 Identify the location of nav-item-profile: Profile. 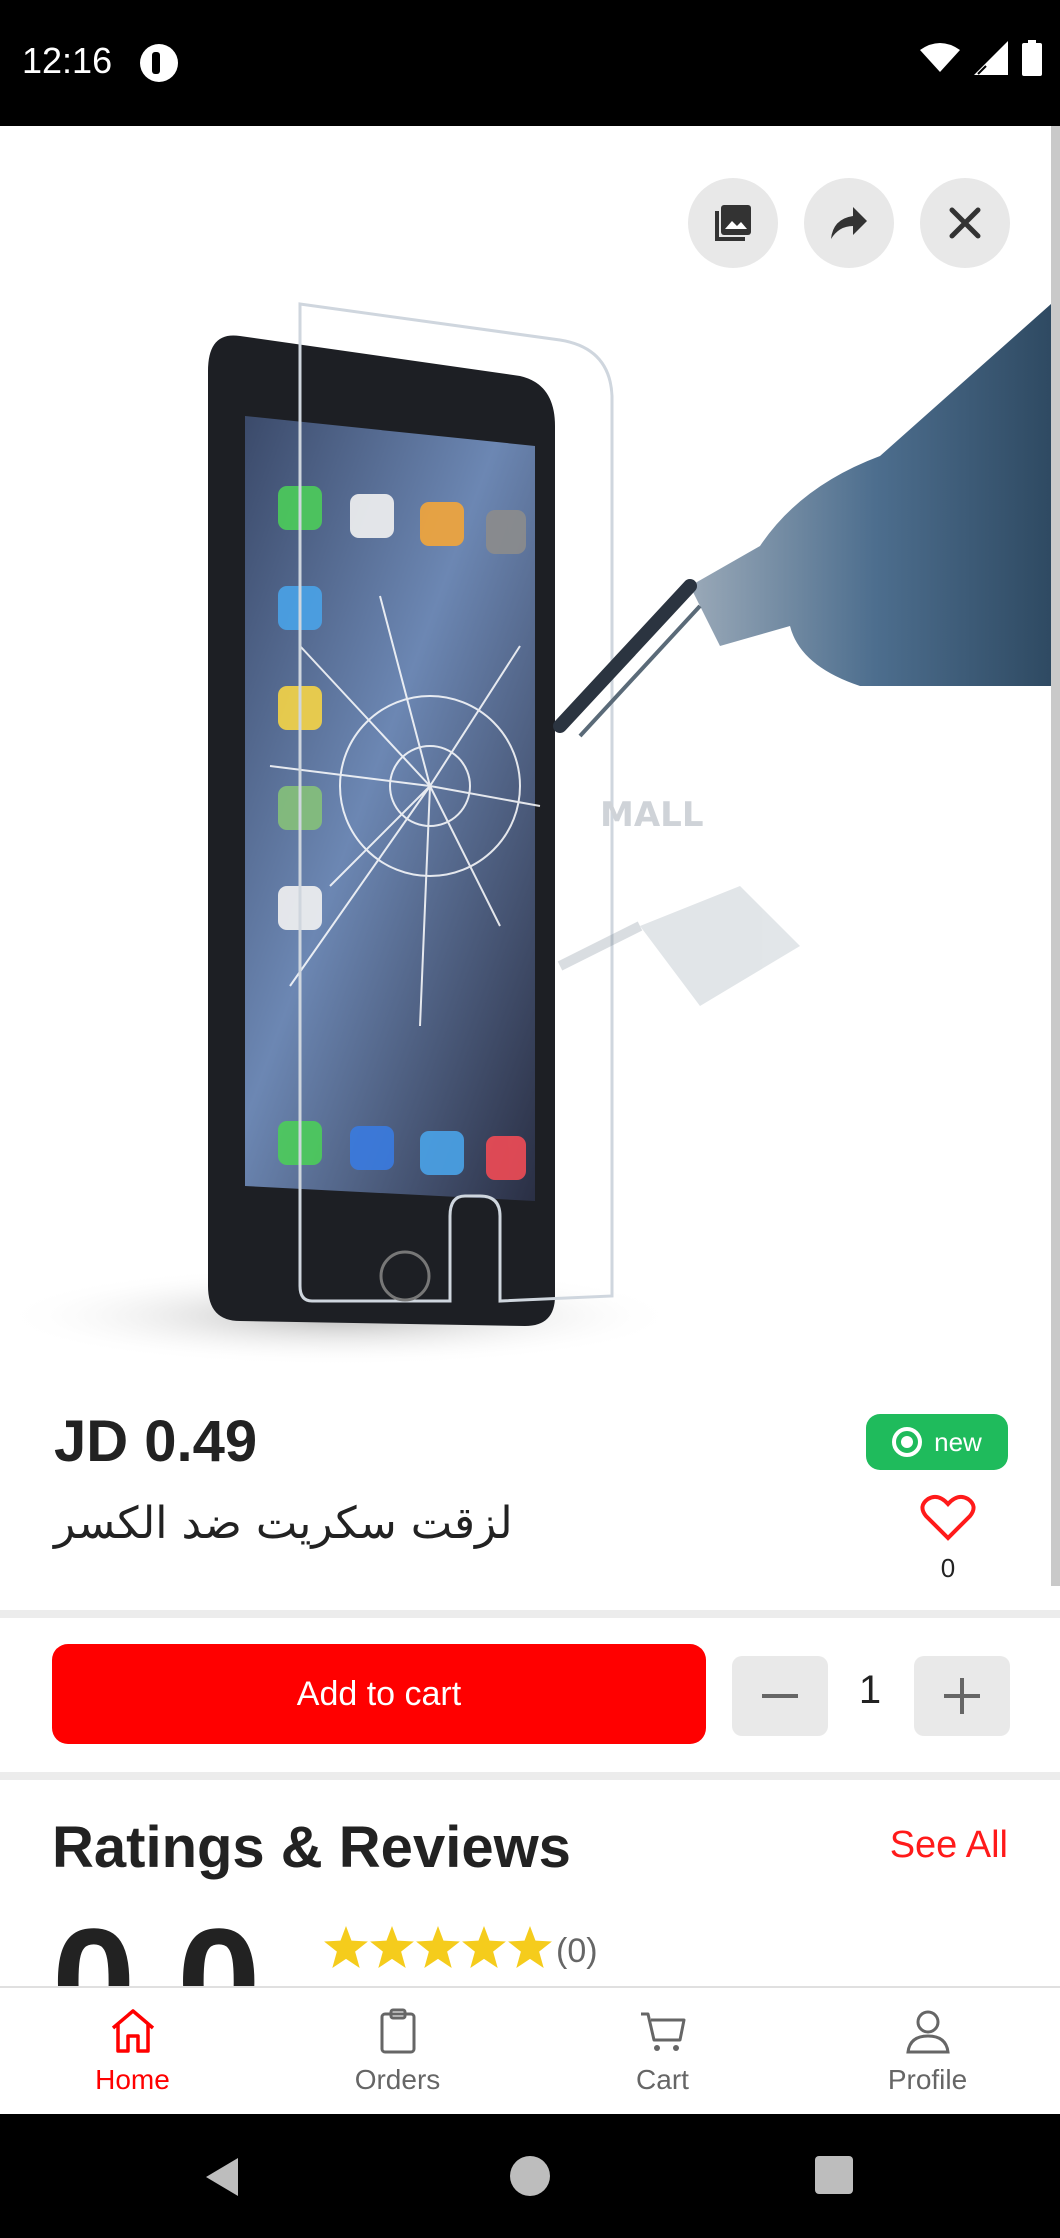
(927, 2051).